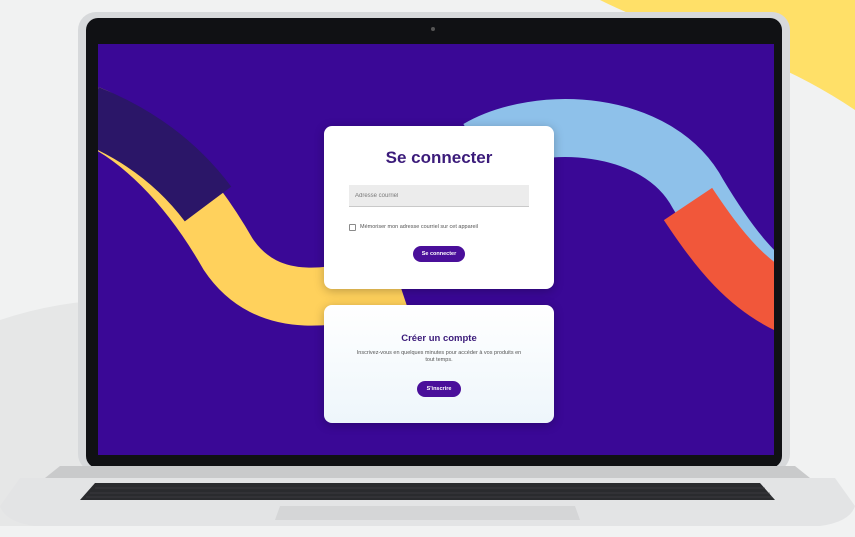 This screenshot has width=855, height=537. What do you see at coordinates (427, 531) in the screenshot?
I see `floor` at bounding box center [427, 531].